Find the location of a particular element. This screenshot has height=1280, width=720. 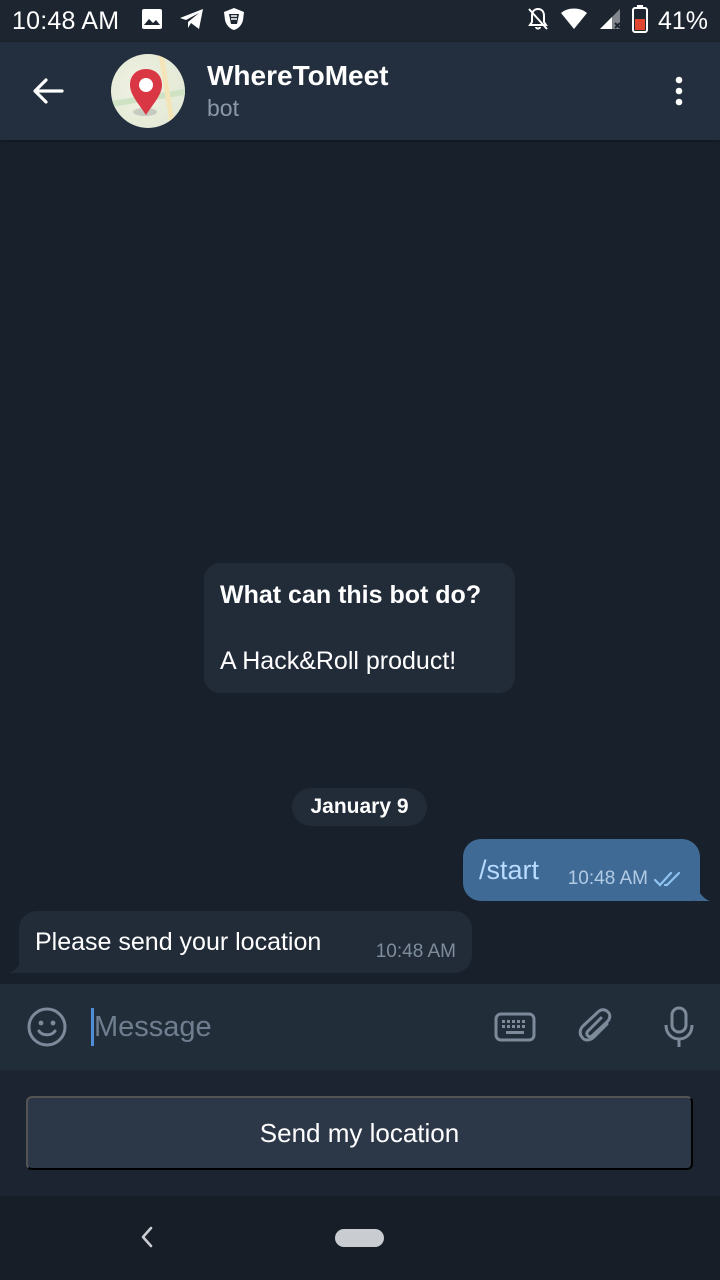

emoji-button is located at coordinates (47, 1027).